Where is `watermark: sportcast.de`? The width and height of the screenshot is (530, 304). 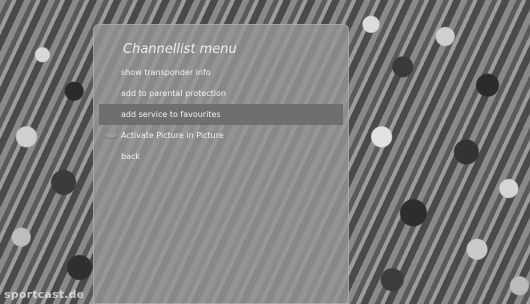
watermark: sportcast.de is located at coordinates (44, 294).